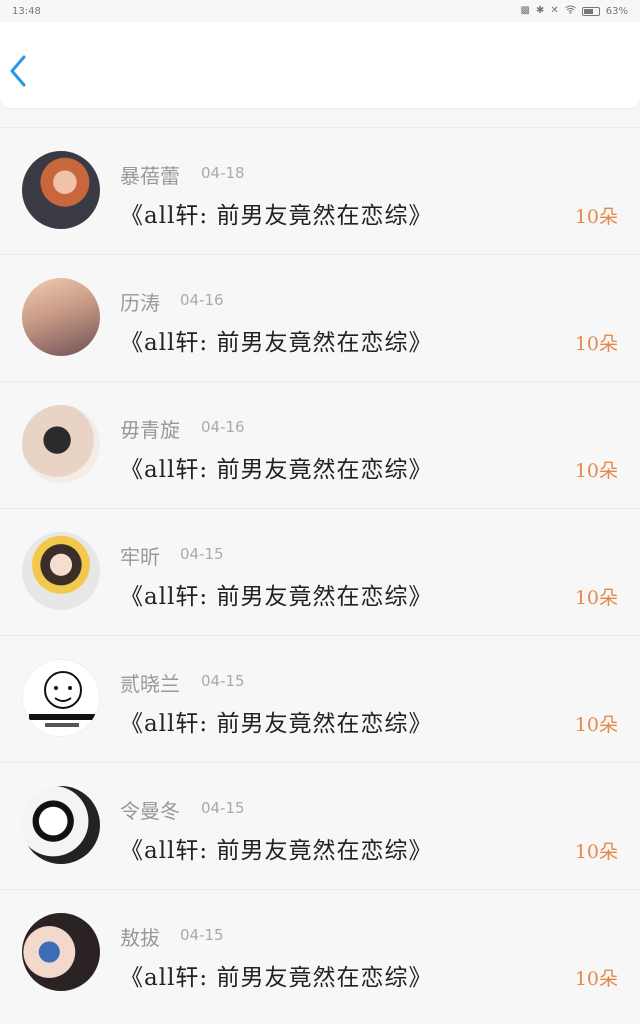 The width and height of the screenshot is (640, 1024). What do you see at coordinates (570, 11) in the screenshot?
I see `wifi-icon` at bounding box center [570, 11].